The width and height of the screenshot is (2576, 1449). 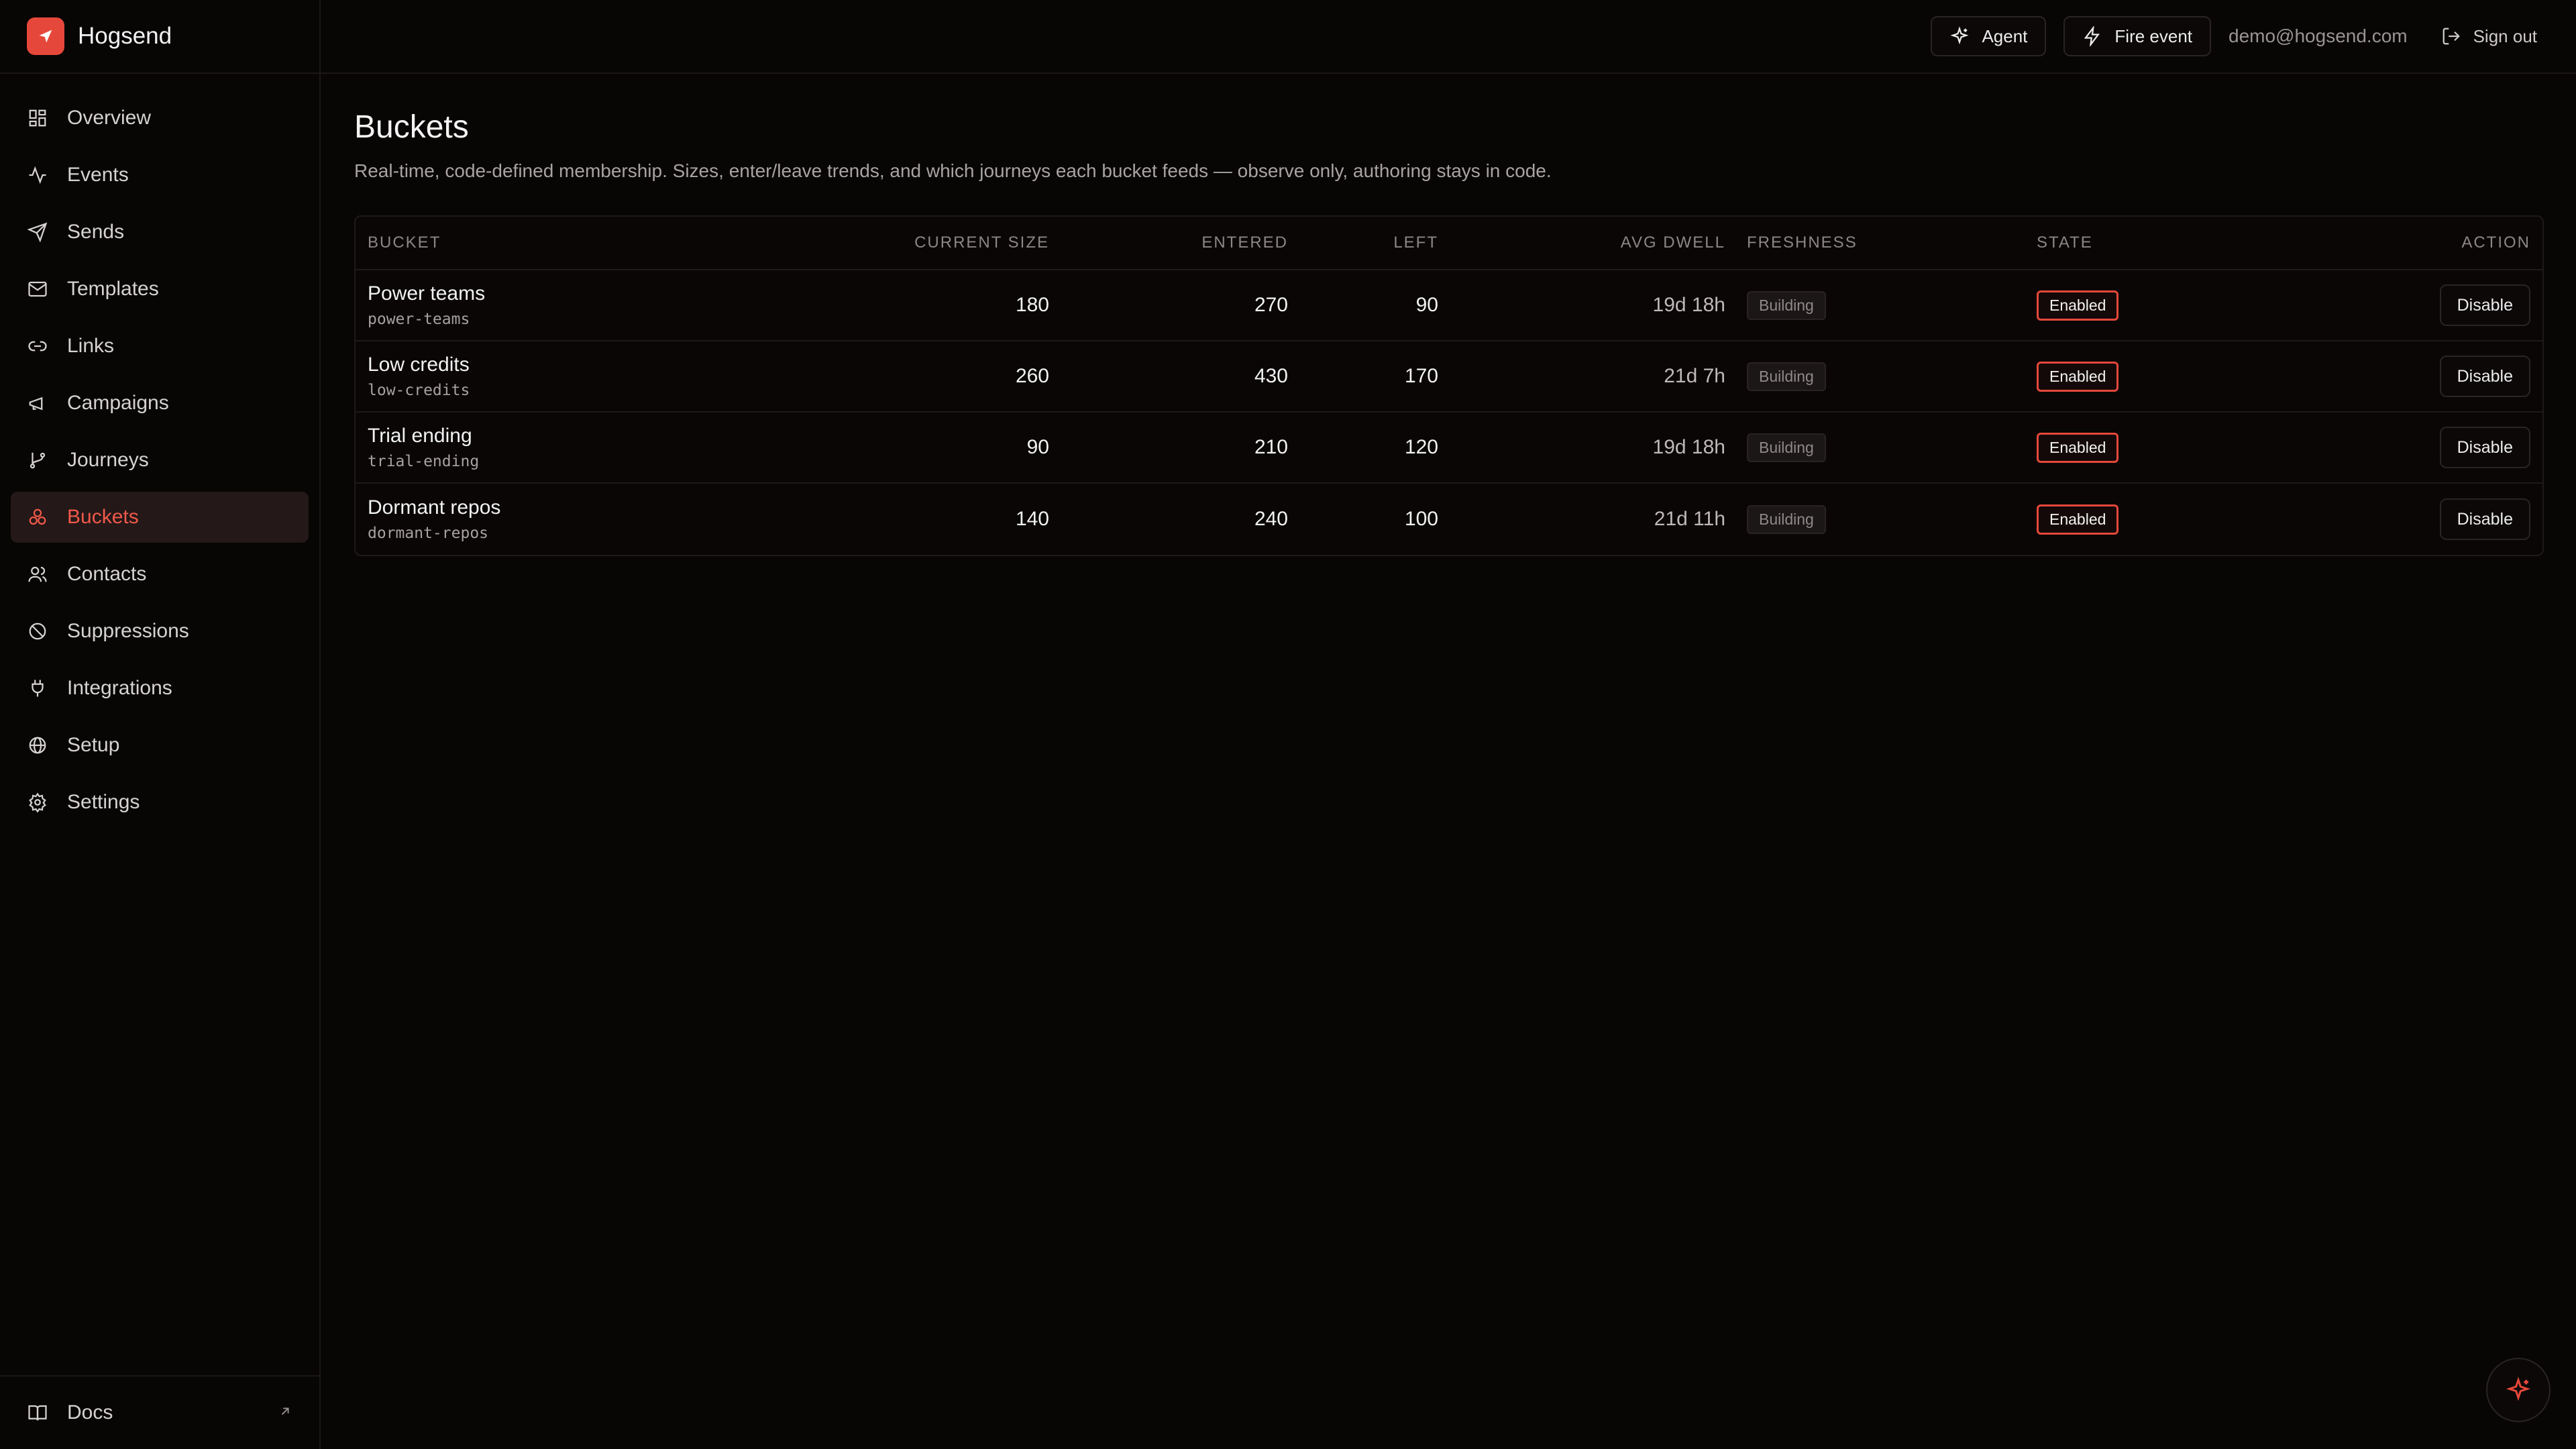 I want to click on sidebar-item-label: Overview, so click(x=109, y=118).